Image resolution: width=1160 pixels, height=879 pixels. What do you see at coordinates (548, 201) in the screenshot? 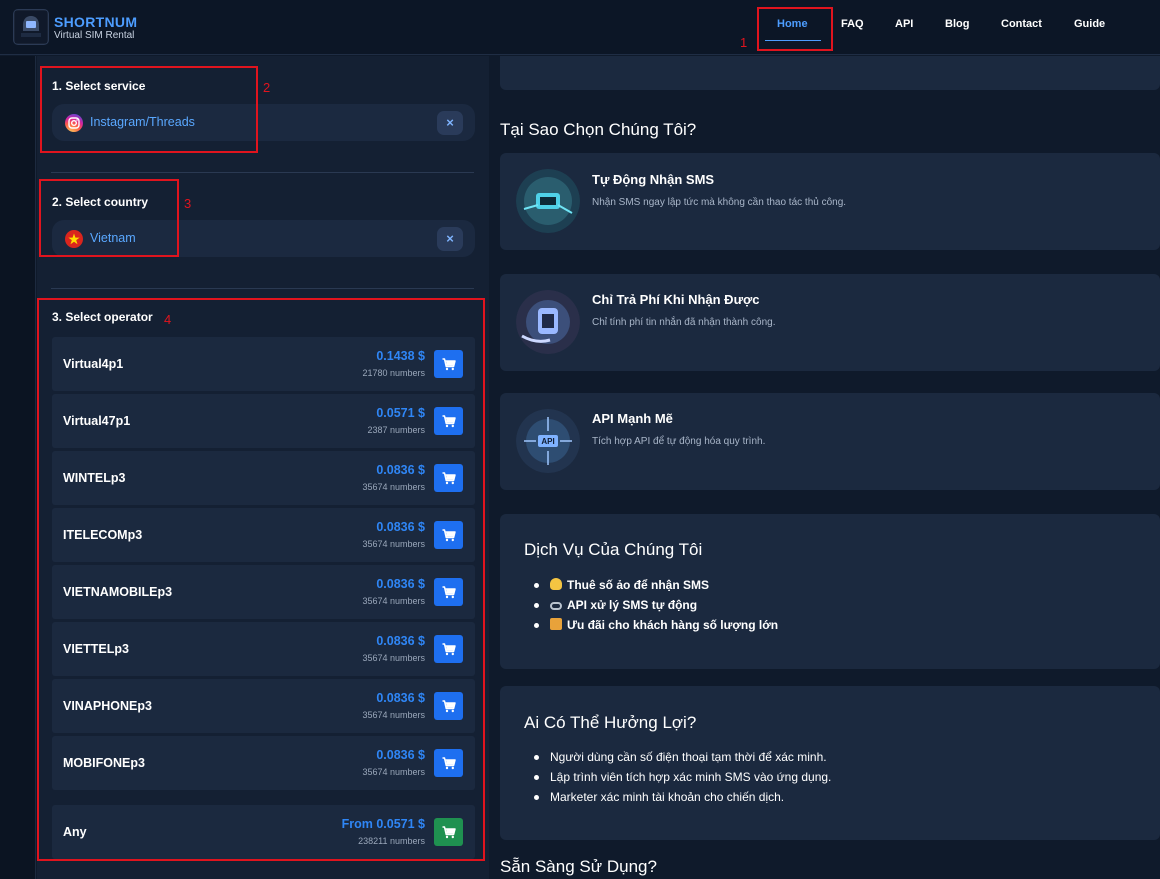
I see `sms-chip-icon` at bounding box center [548, 201].